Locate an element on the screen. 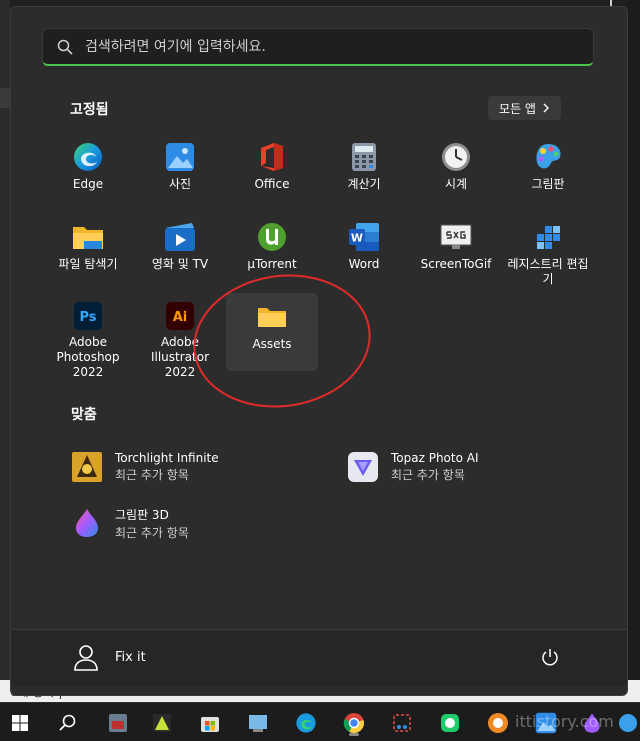 The height and width of the screenshot is (741, 640). folder-icon is located at coordinates (272, 317).